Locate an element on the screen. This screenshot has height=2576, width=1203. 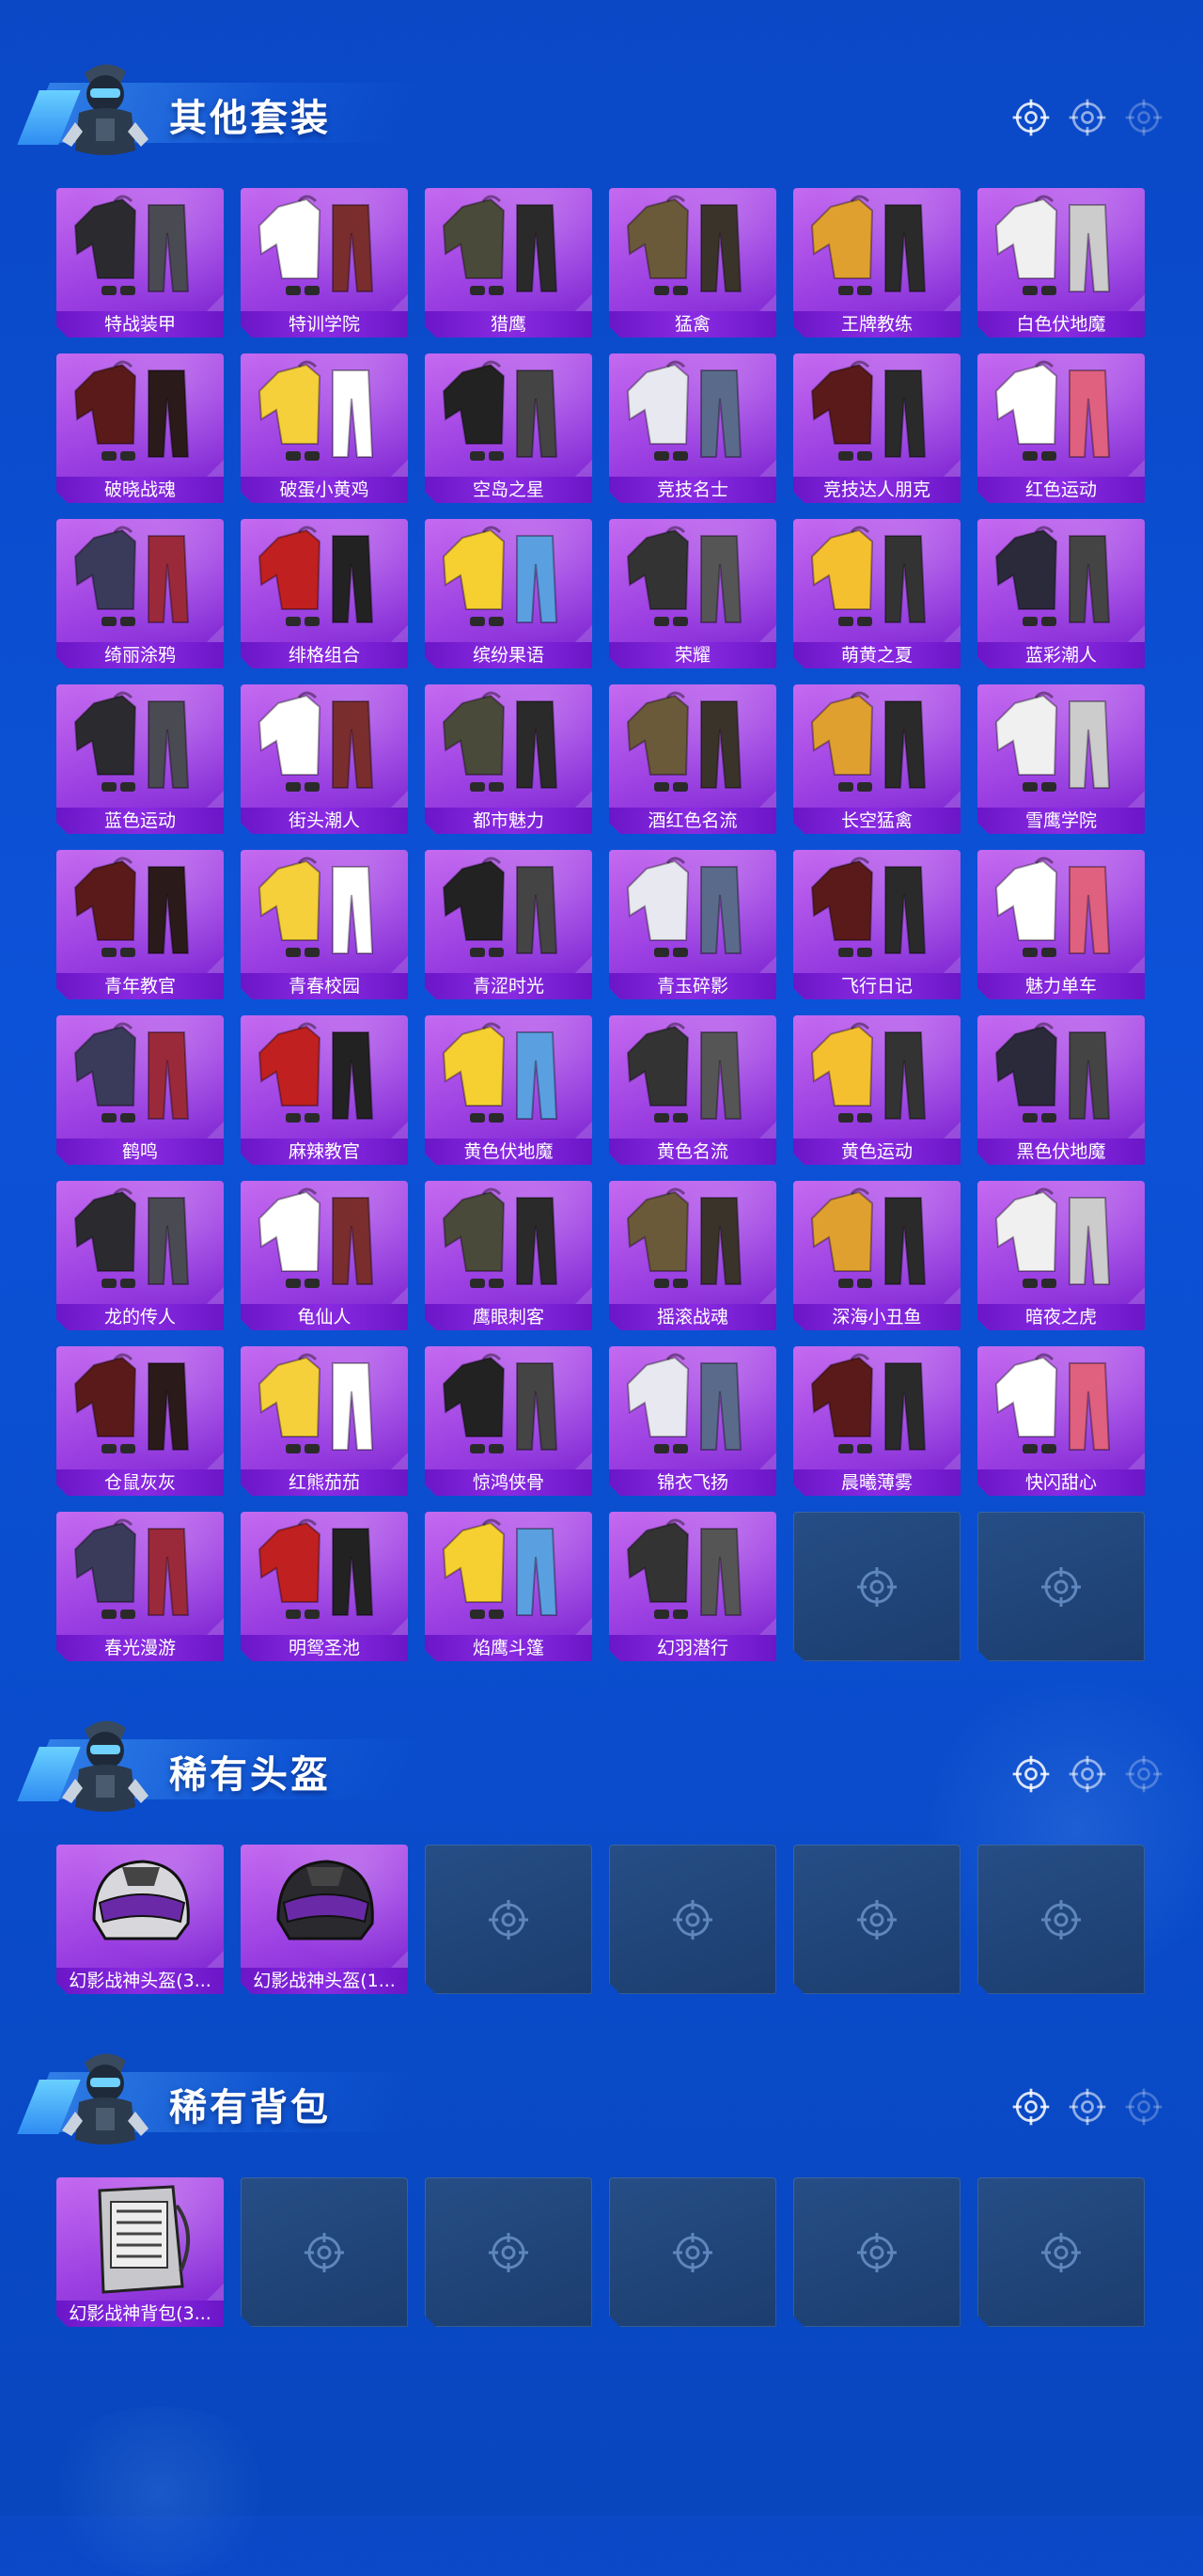
item-card: 空岛之星 is located at coordinates (509, 428).